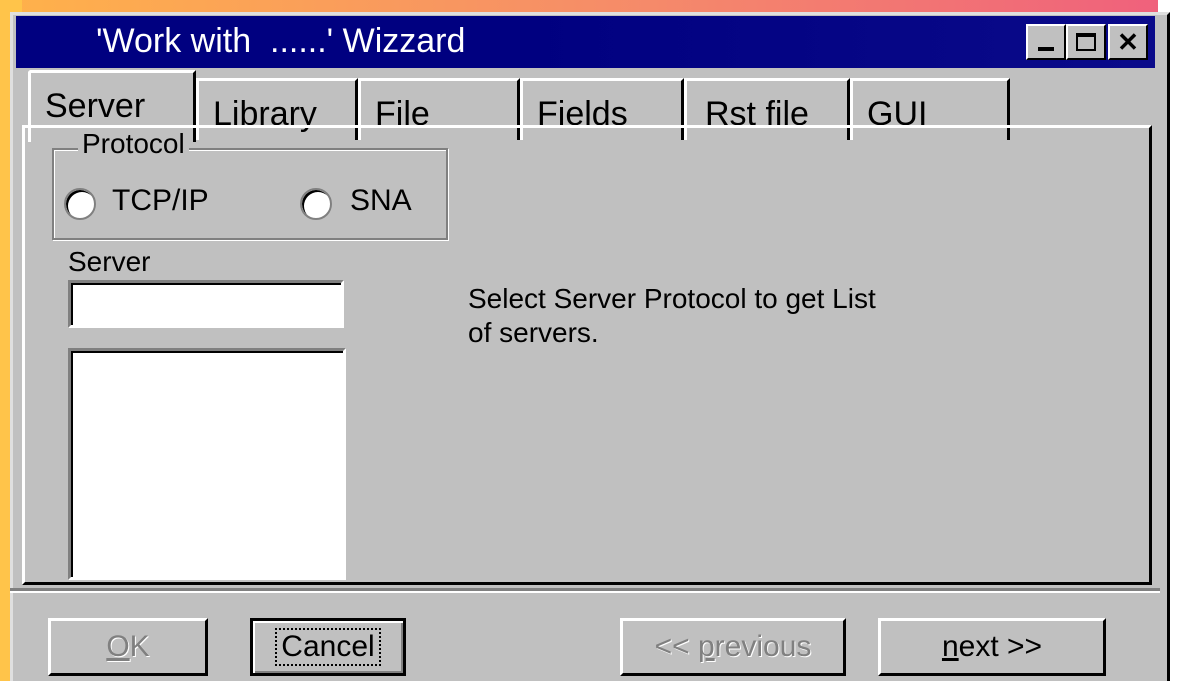 Image resolution: width=1182 pixels, height=681 pixels. What do you see at coordinates (706, 646) in the screenshot?
I see `previous-button-mnemonic: p` at bounding box center [706, 646].